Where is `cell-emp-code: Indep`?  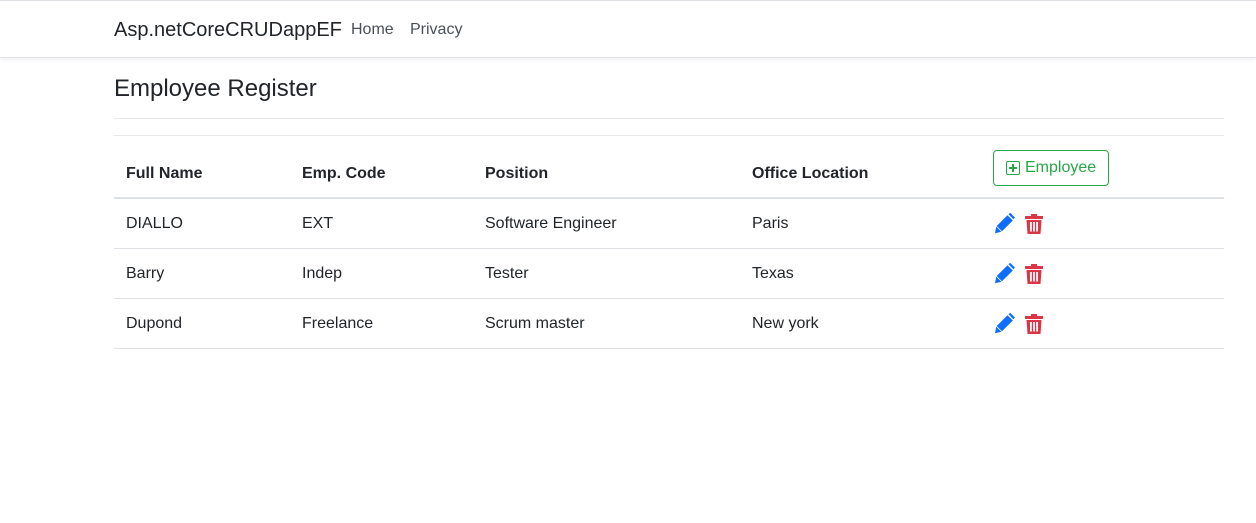 cell-emp-code: Indep is located at coordinates (381, 273).